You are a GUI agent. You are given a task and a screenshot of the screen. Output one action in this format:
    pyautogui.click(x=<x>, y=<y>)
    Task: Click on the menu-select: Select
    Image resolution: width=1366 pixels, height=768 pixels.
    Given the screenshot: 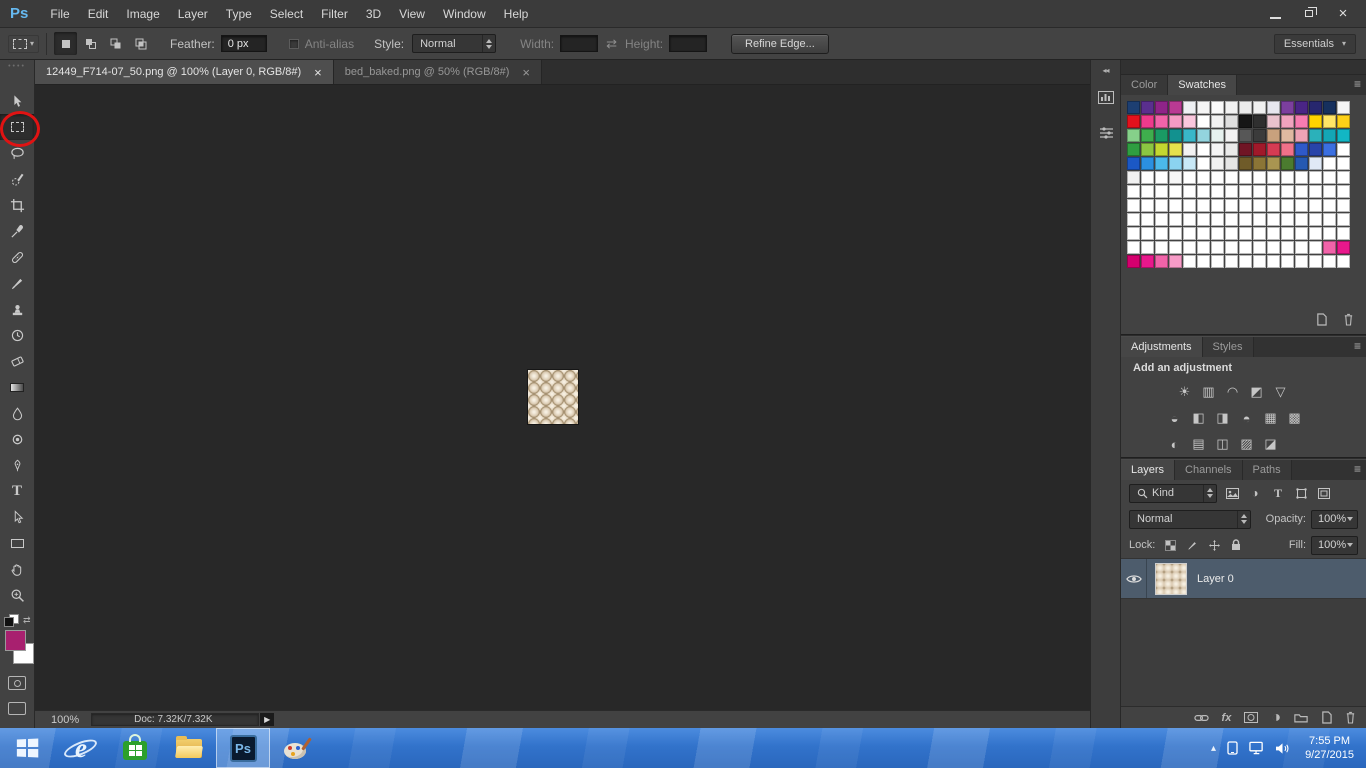 What is the action you would take?
    pyautogui.click(x=286, y=13)
    